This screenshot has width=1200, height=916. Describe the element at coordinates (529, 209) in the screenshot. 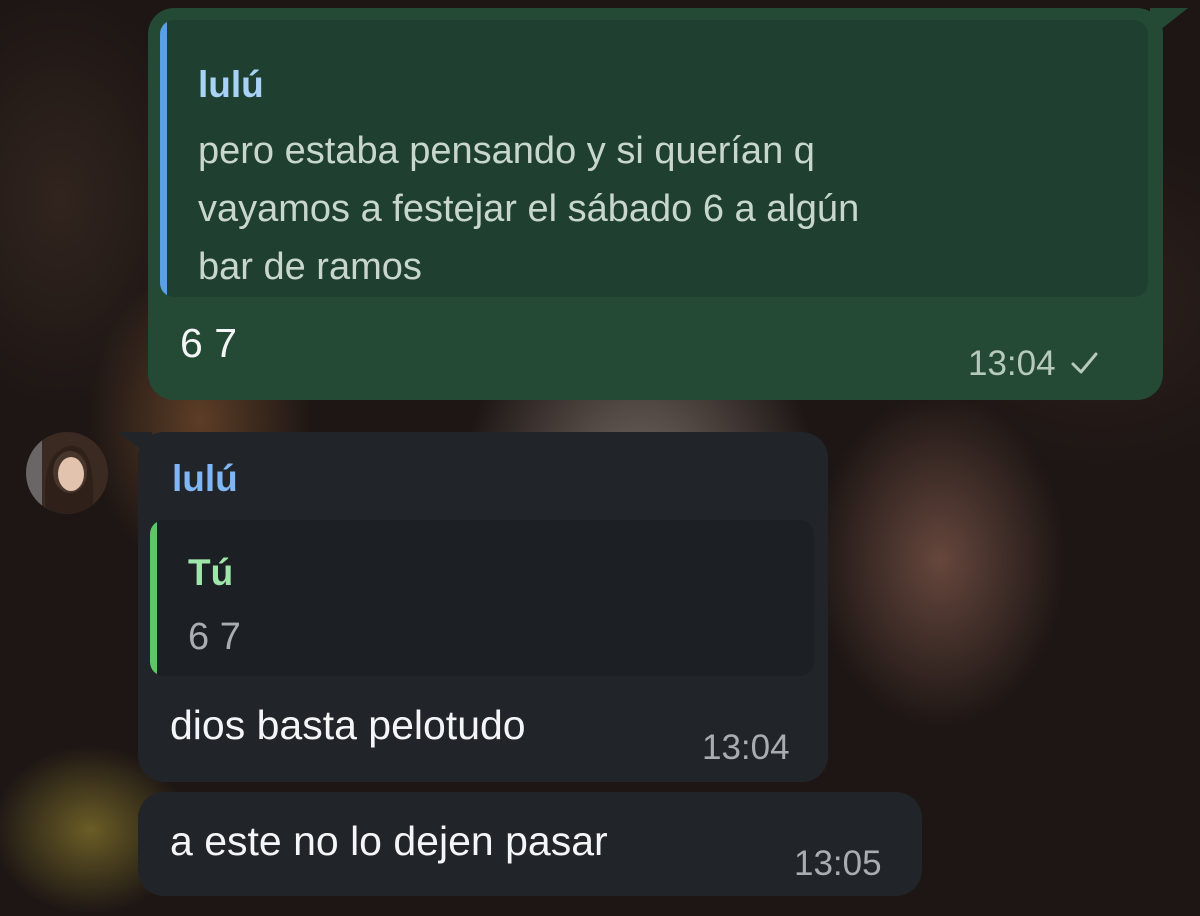

I see `reply-text-line: vayamos a festejar el sábado 6 a algún` at that location.